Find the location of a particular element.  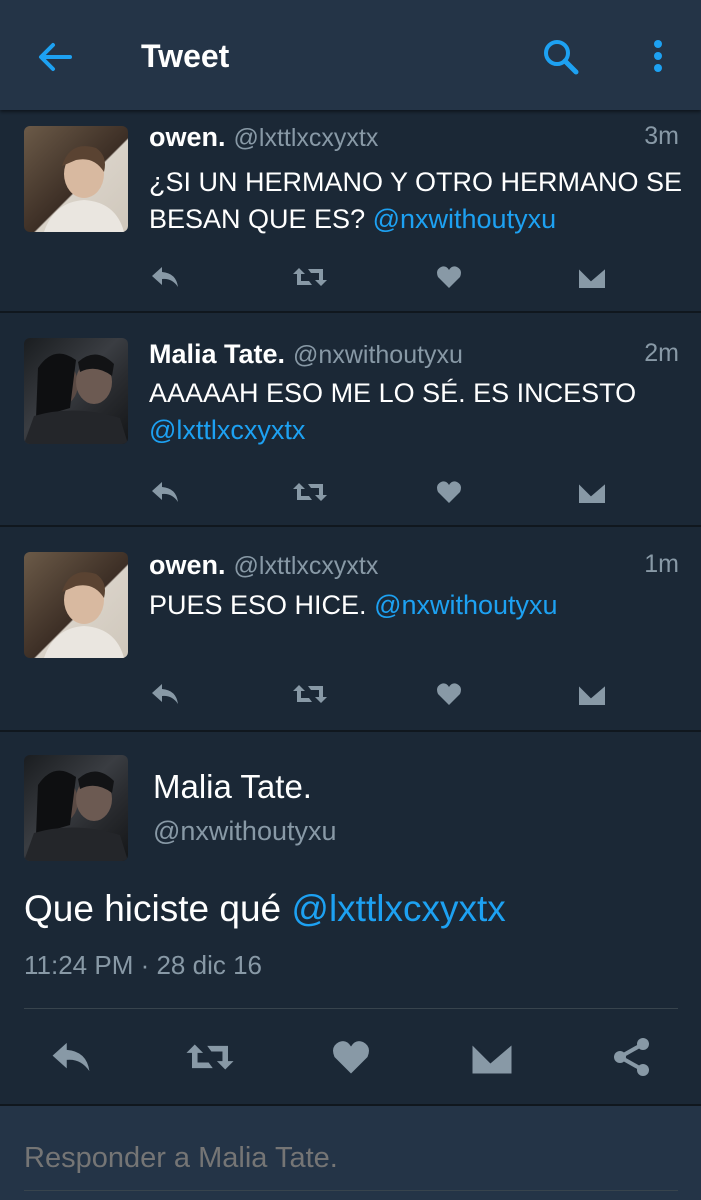

app-bar: Tweet is located at coordinates (350, 55).